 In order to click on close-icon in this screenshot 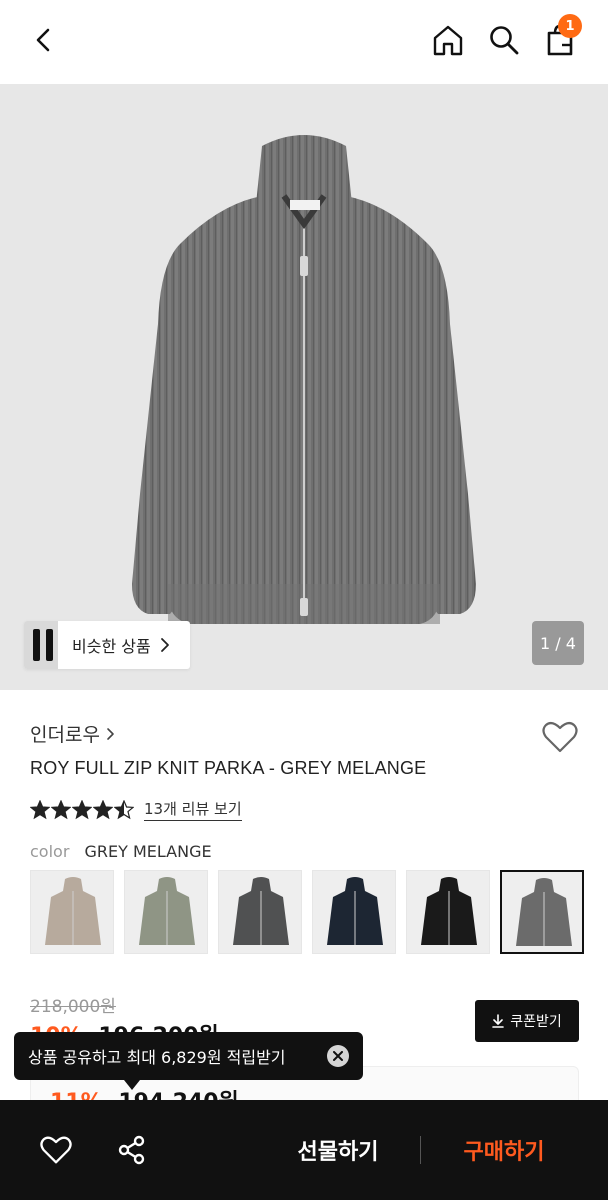, I will do `click(338, 1056)`.